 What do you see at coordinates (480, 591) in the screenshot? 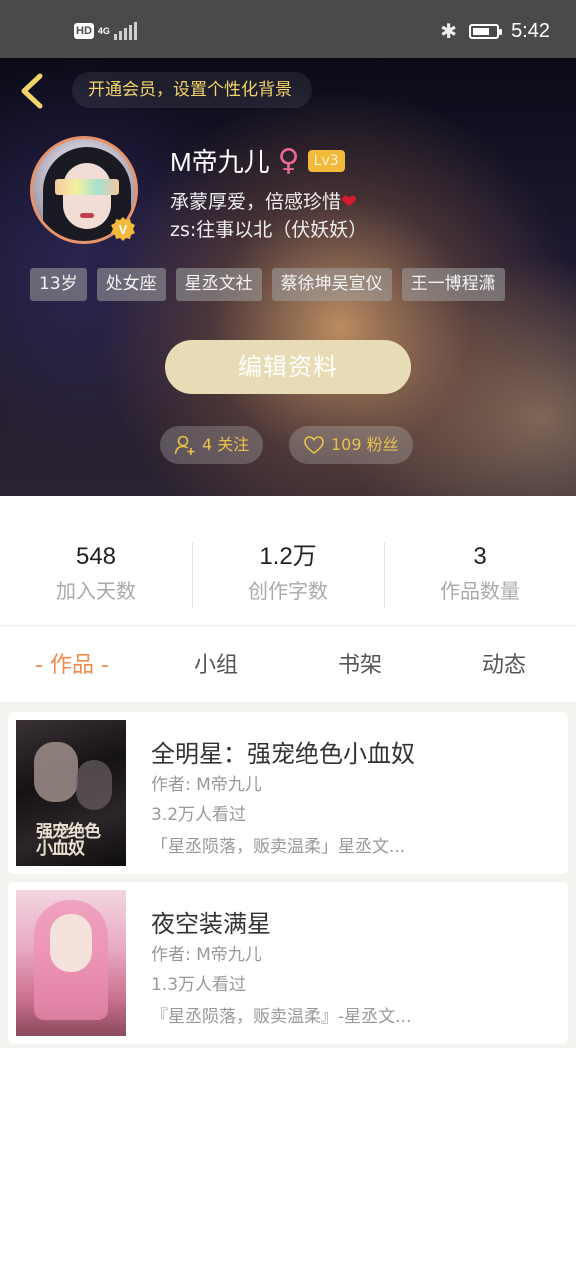
I see `stat-label: 作品数量` at bounding box center [480, 591].